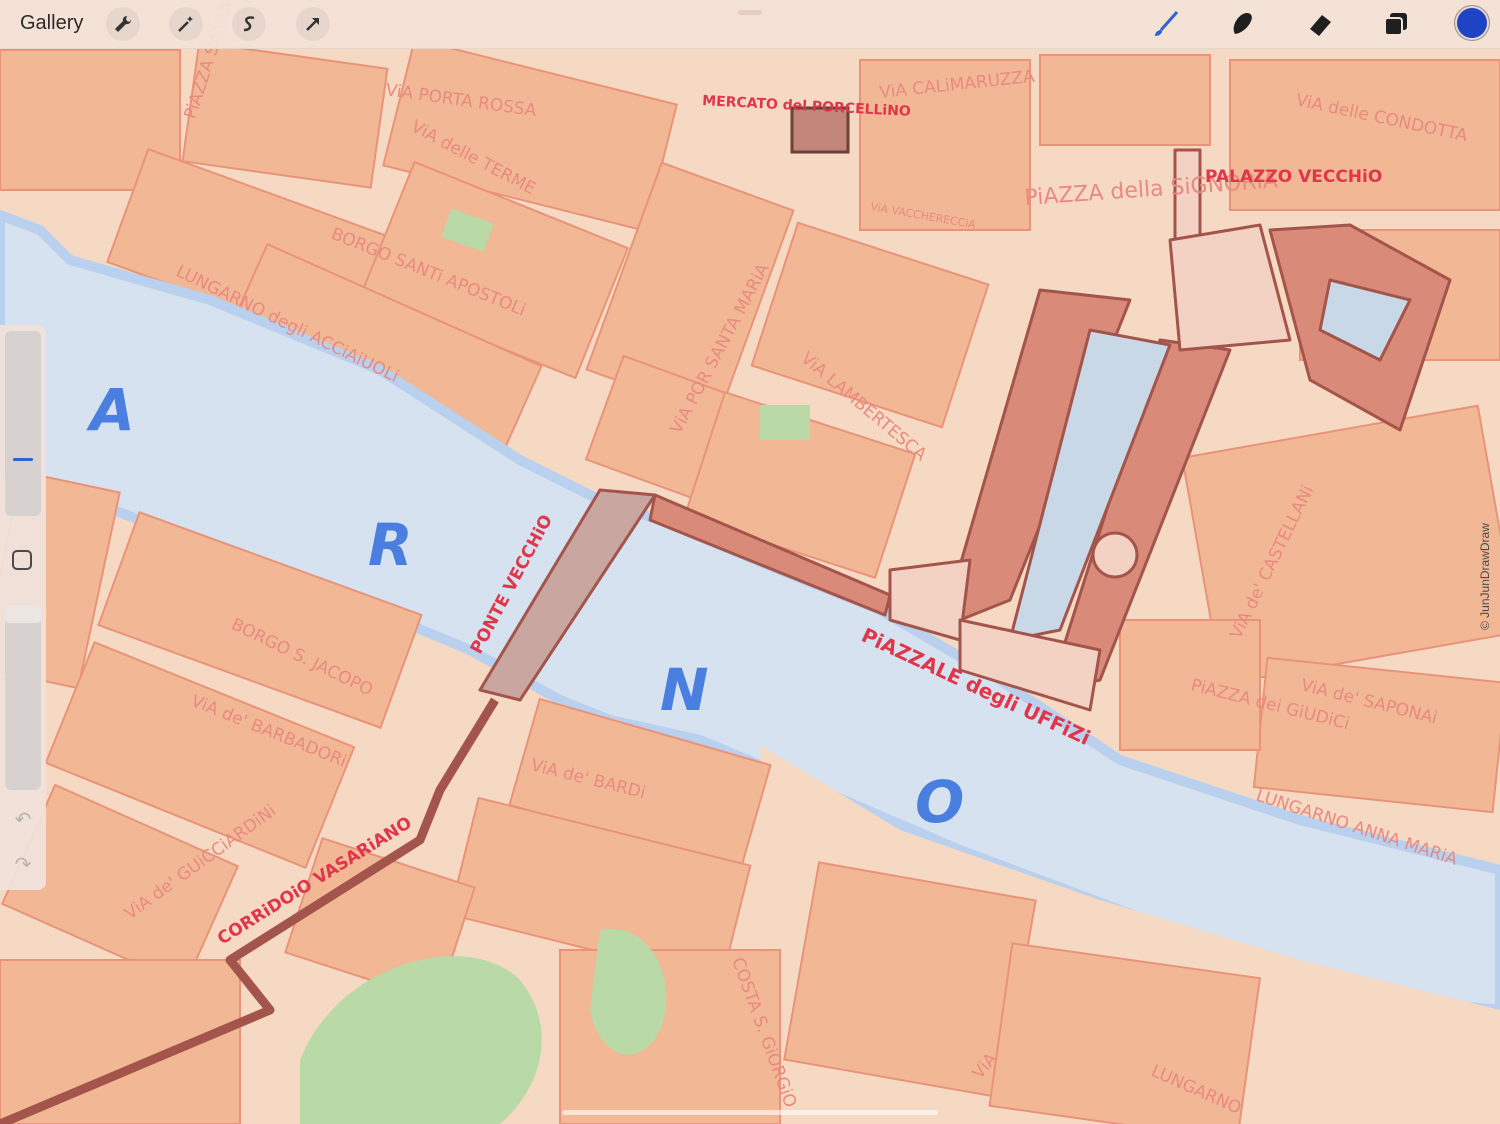 The height and width of the screenshot is (1124, 1500). What do you see at coordinates (939, 802) in the screenshot?
I see `river-letter-o: O` at bounding box center [939, 802].